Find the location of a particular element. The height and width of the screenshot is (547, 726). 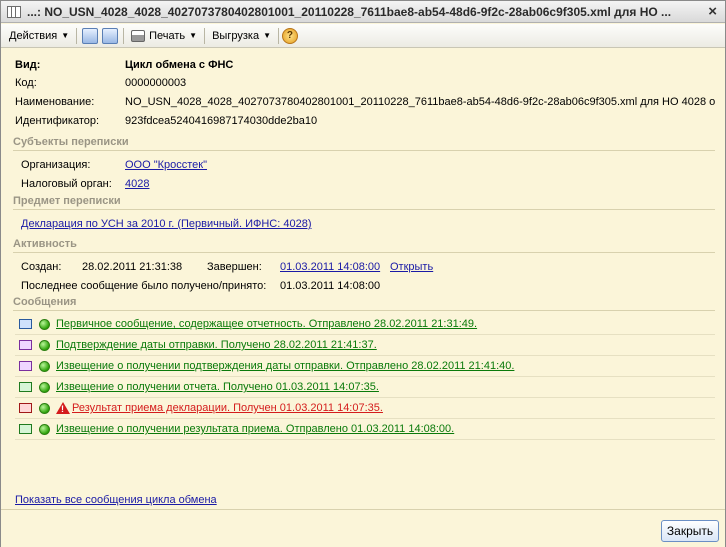

printer-icon is located at coordinates (138, 35).